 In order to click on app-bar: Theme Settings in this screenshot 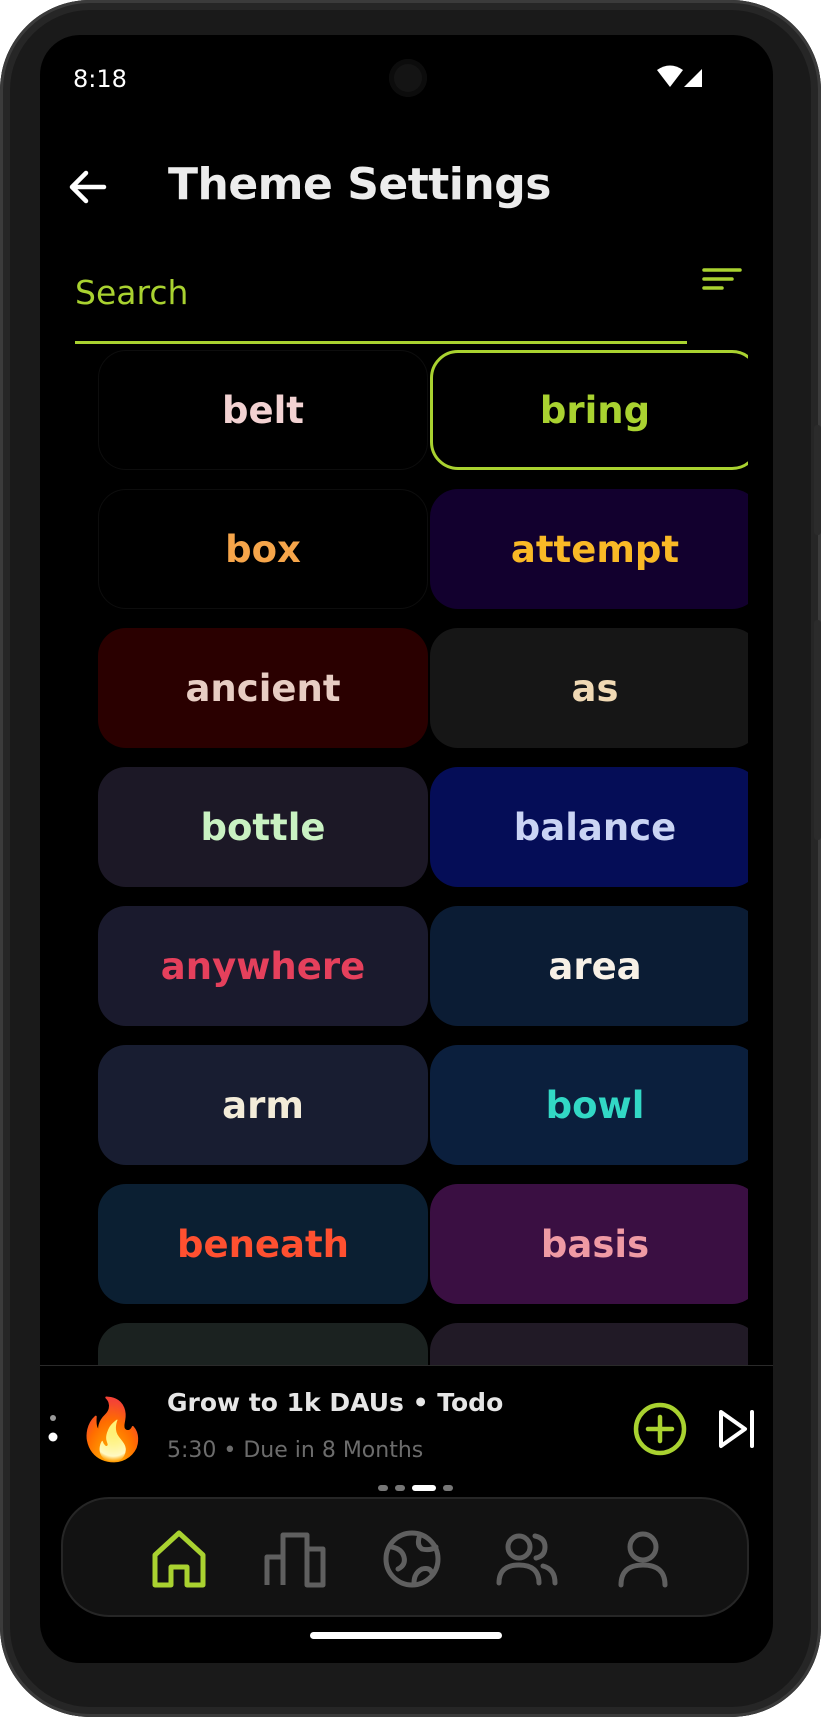, I will do `click(406, 185)`.